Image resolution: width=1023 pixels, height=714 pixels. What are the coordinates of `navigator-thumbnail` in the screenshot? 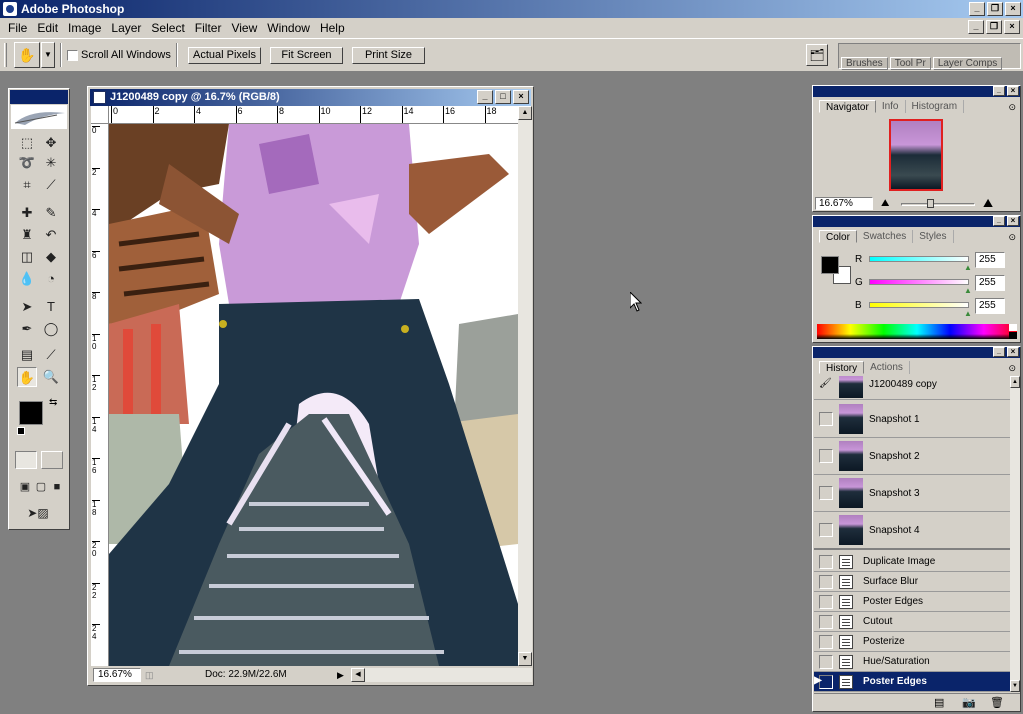 It's located at (916, 155).